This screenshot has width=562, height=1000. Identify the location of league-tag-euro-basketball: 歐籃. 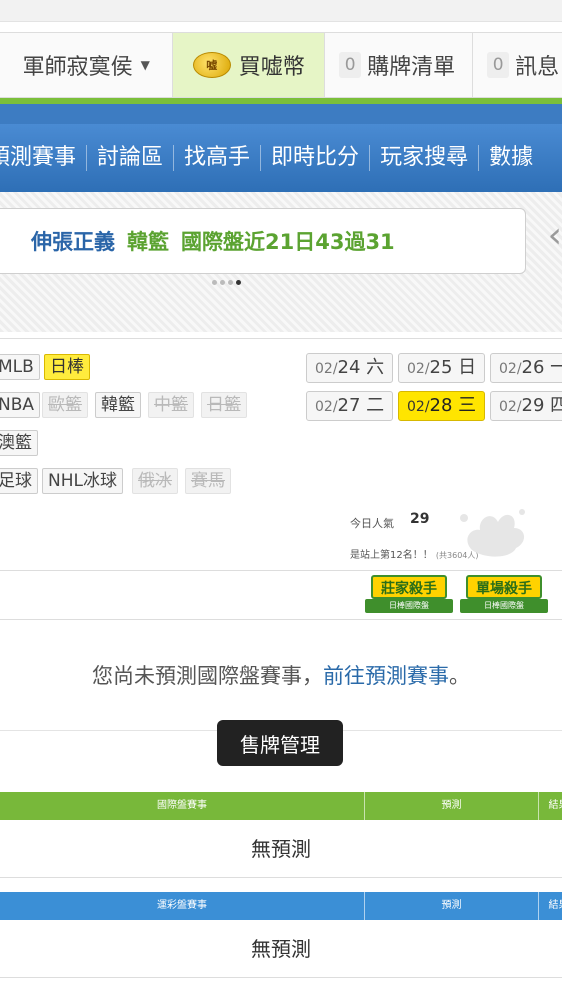
(65, 405).